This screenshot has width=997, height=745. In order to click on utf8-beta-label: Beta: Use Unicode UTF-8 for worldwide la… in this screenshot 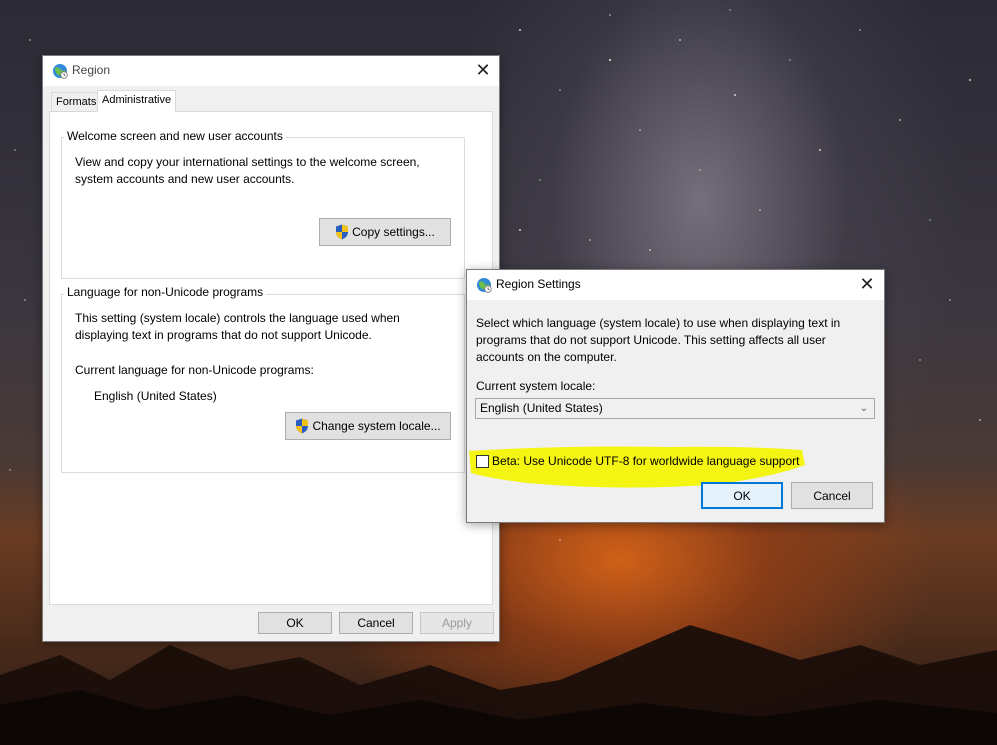, I will do `click(646, 461)`.